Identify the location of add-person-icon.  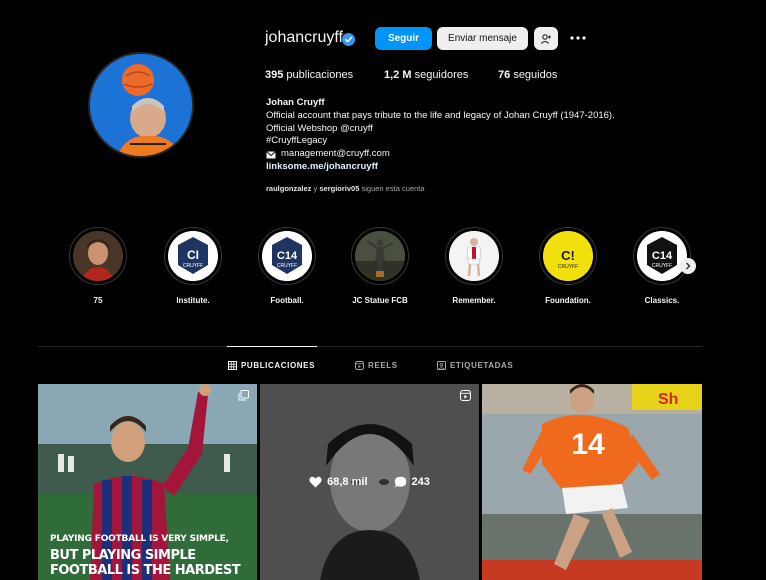
(545, 38).